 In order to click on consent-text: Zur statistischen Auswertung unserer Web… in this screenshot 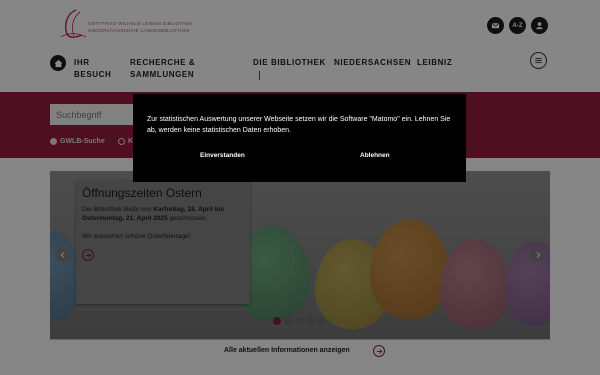, I will do `click(299, 125)`.